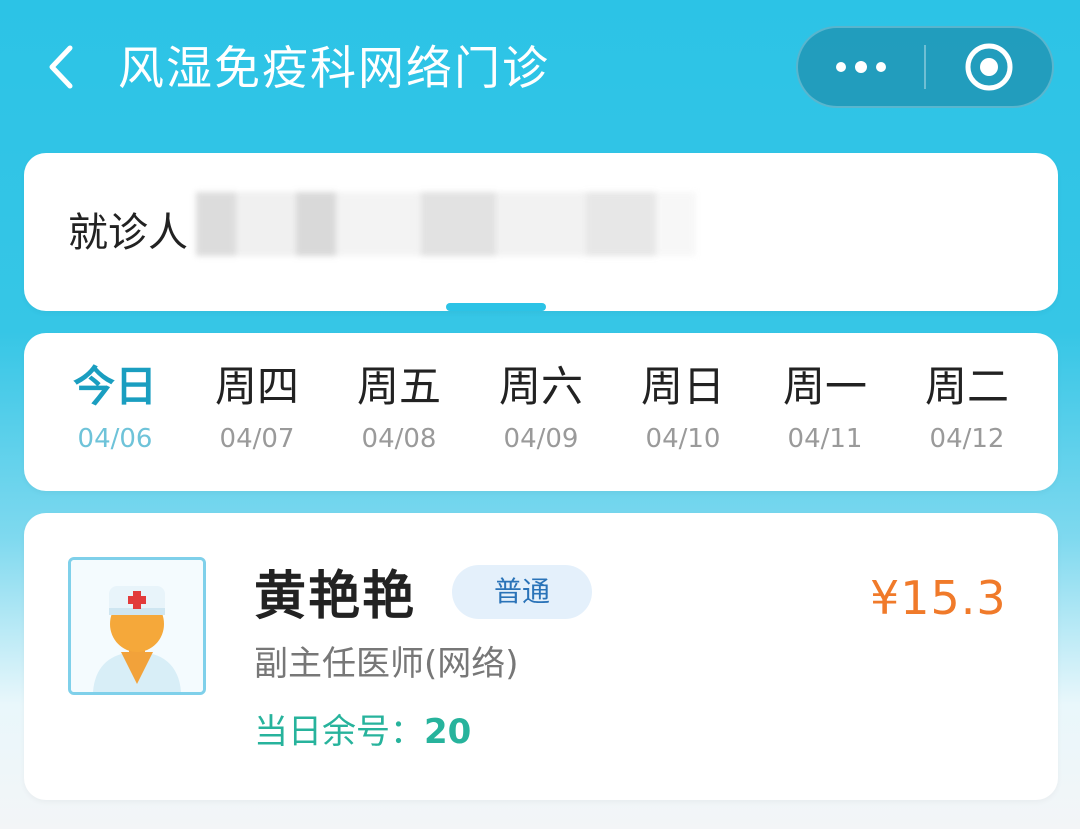  What do you see at coordinates (966, 386) in the screenshot?
I see `date-tab-day: 周二` at bounding box center [966, 386].